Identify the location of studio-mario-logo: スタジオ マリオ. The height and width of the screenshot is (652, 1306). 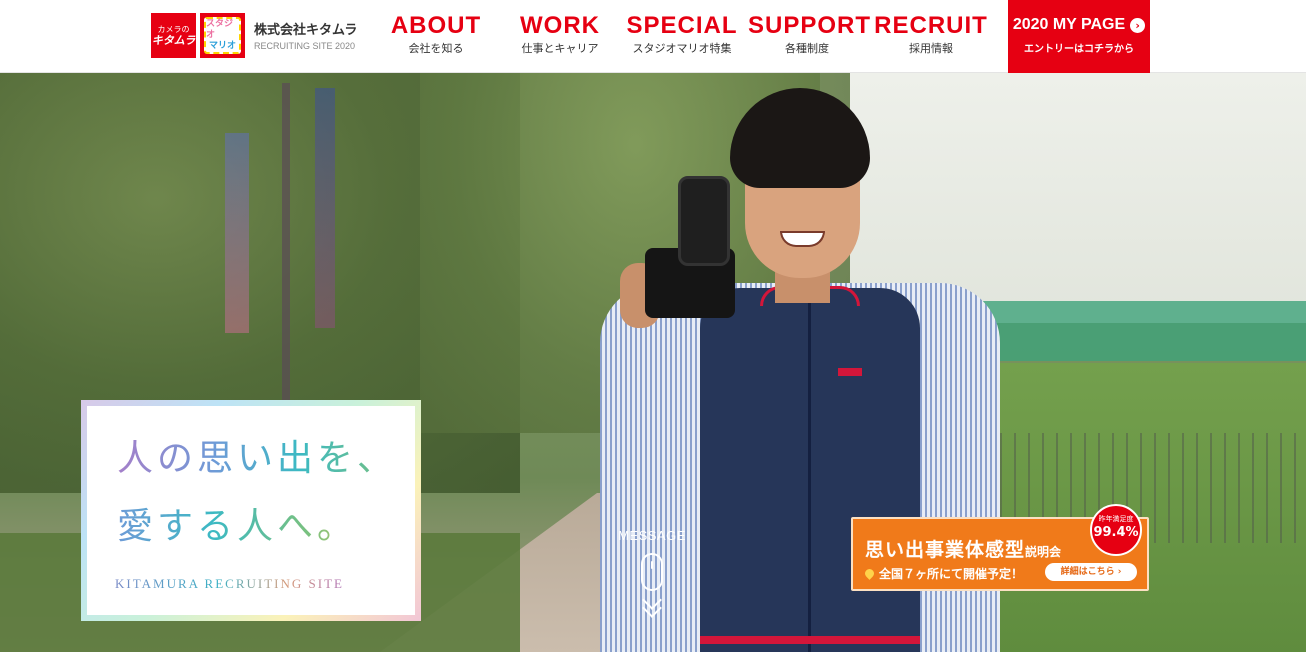
(222, 35).